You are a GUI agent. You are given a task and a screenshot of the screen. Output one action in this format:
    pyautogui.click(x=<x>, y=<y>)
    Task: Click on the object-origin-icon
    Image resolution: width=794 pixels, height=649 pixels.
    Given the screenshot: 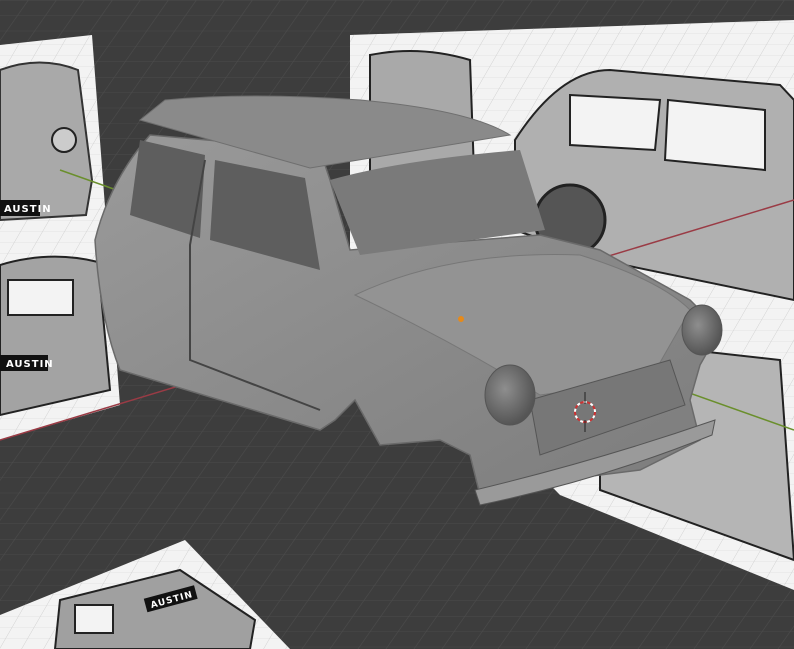 What is the action you would take?
    pyautogui.click(x=461, y=319)
    